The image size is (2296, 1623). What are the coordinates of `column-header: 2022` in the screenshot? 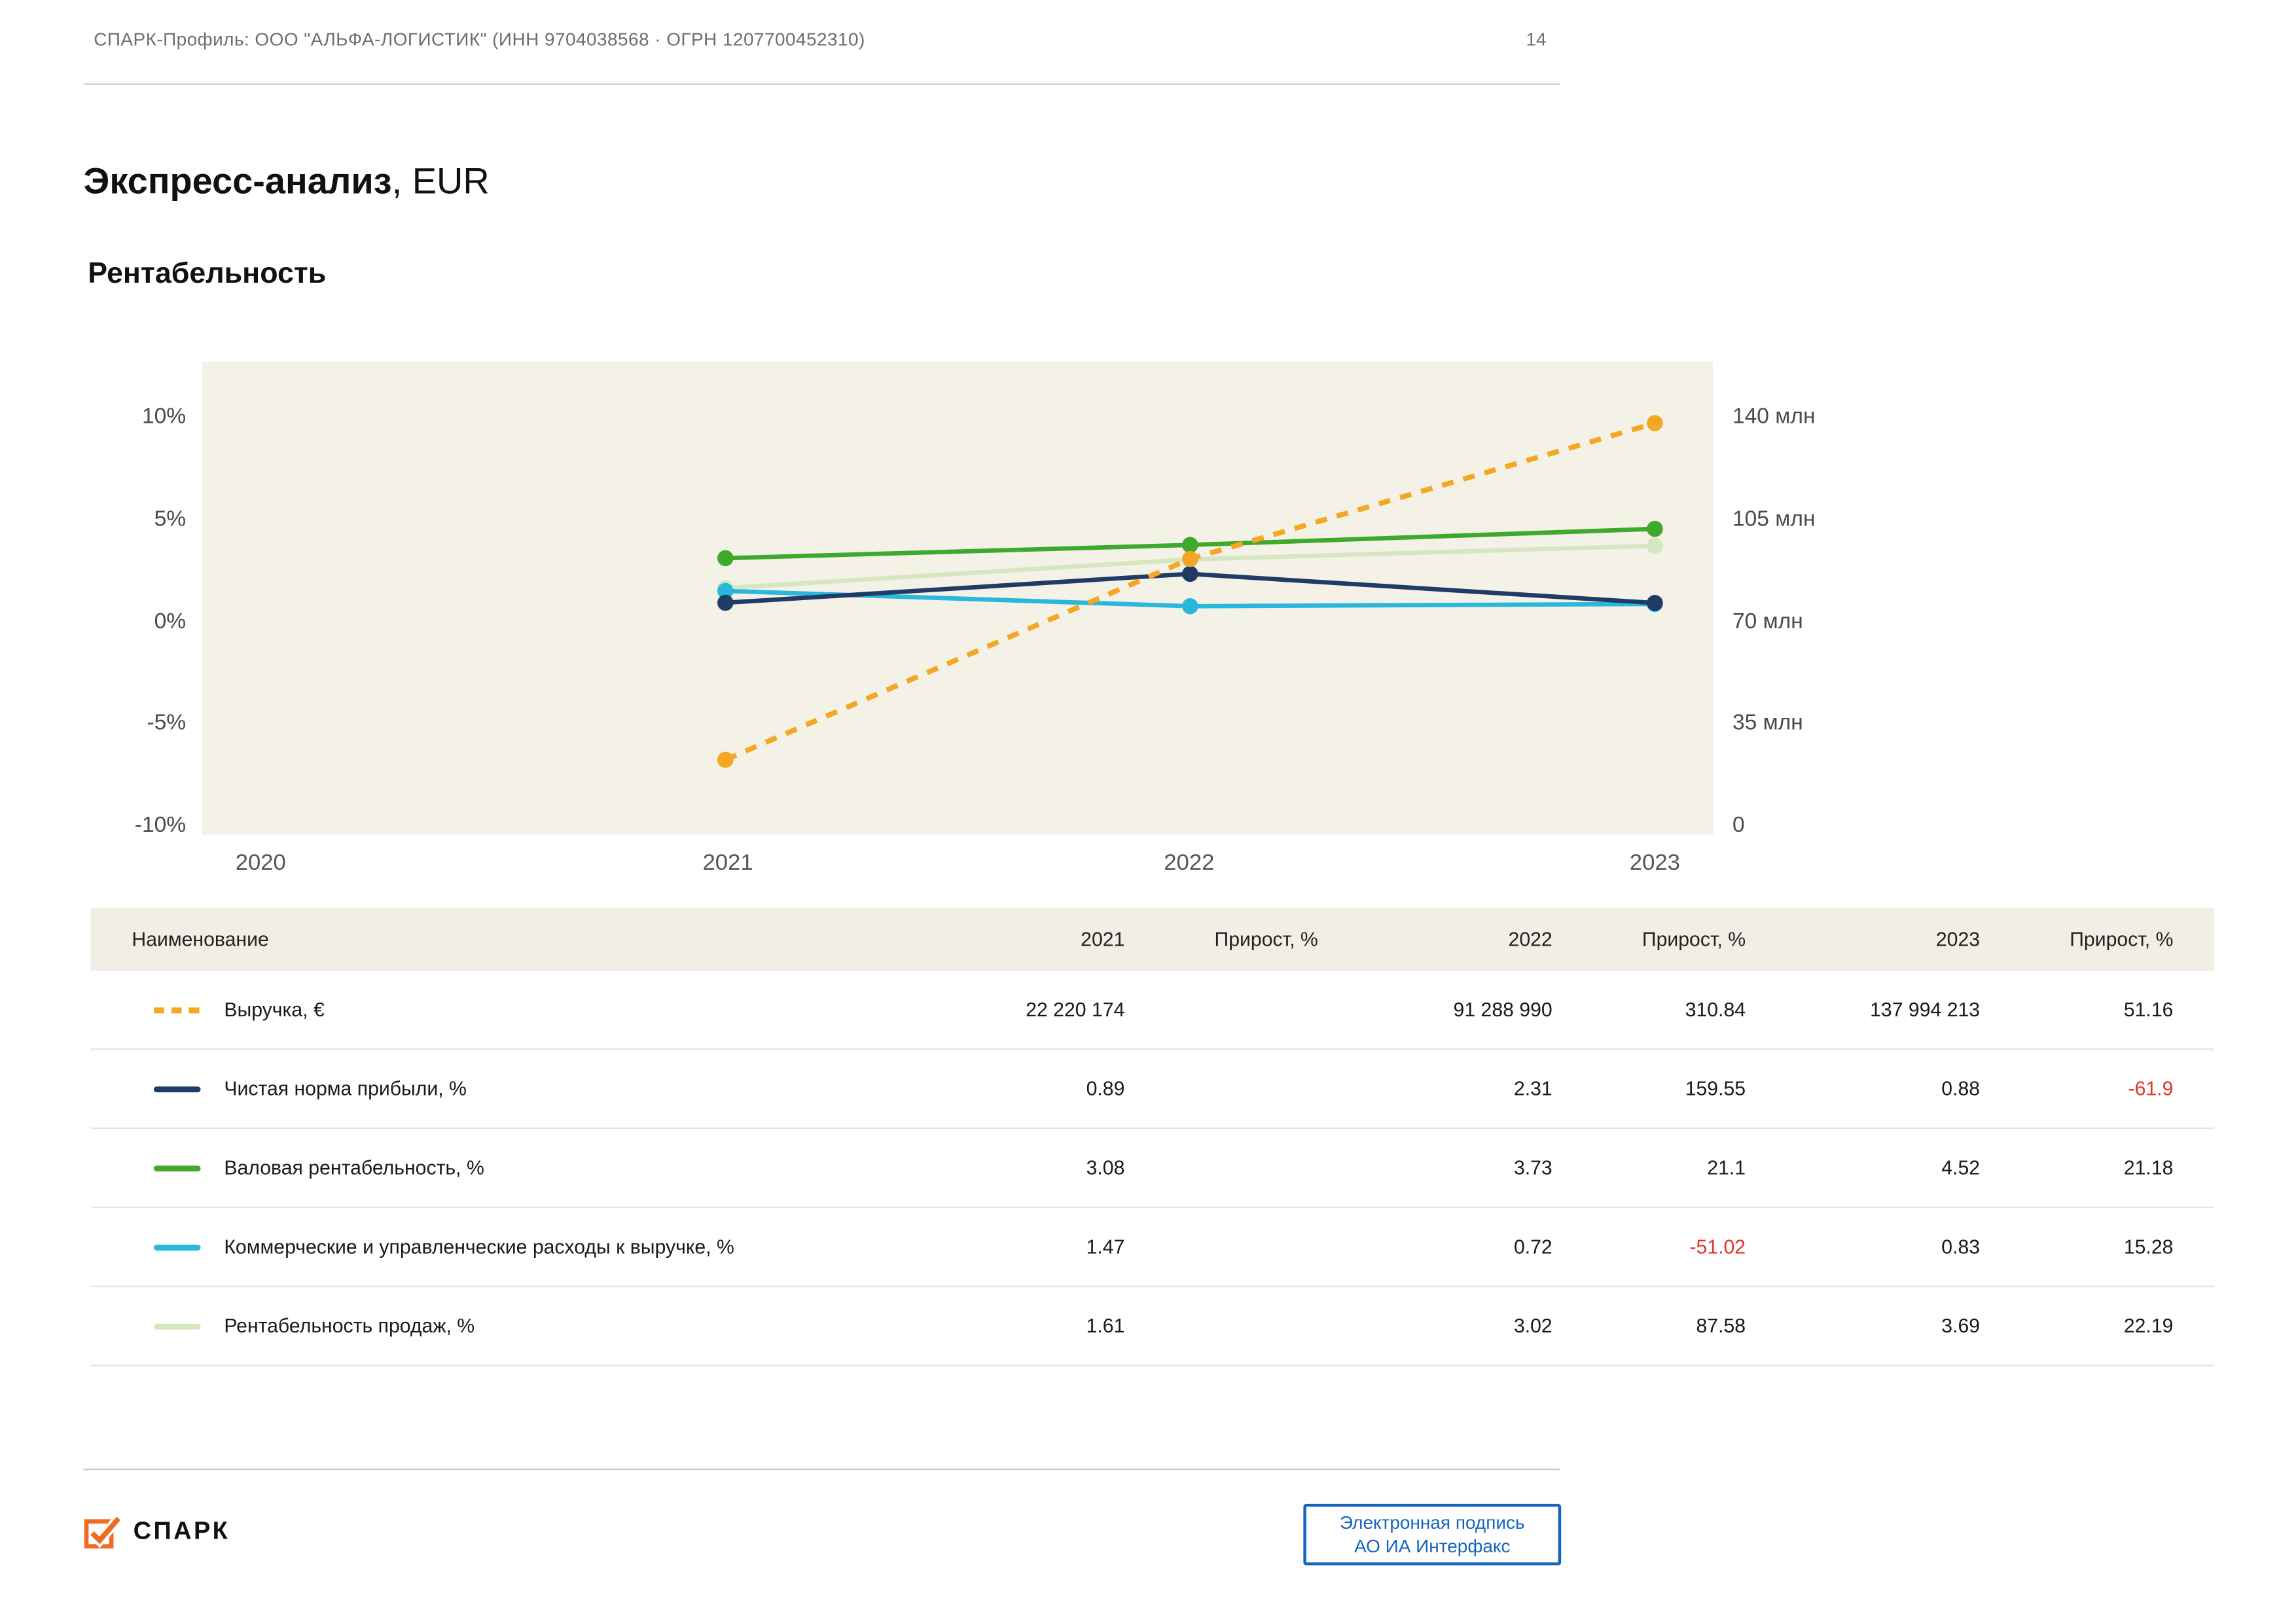 It's located at (1530, 940).